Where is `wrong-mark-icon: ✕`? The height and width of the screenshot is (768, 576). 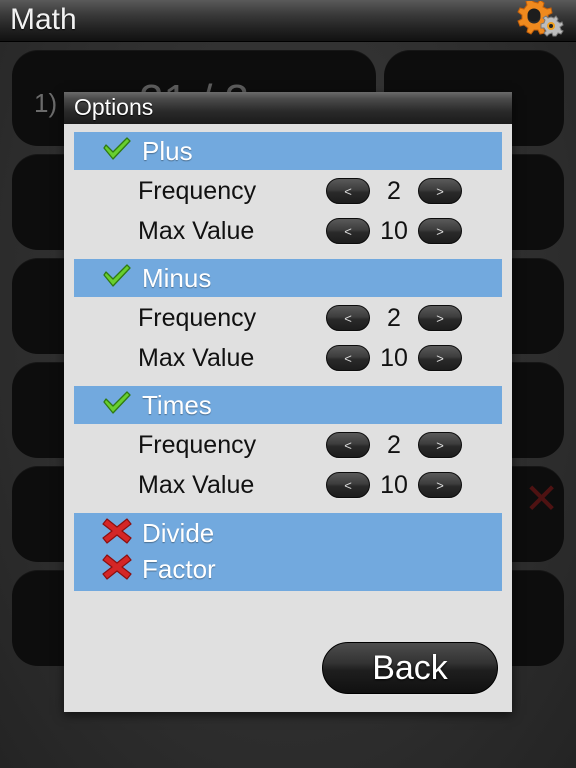
wrong-mark-icon: ✕ is located at coordinates (542, 498).